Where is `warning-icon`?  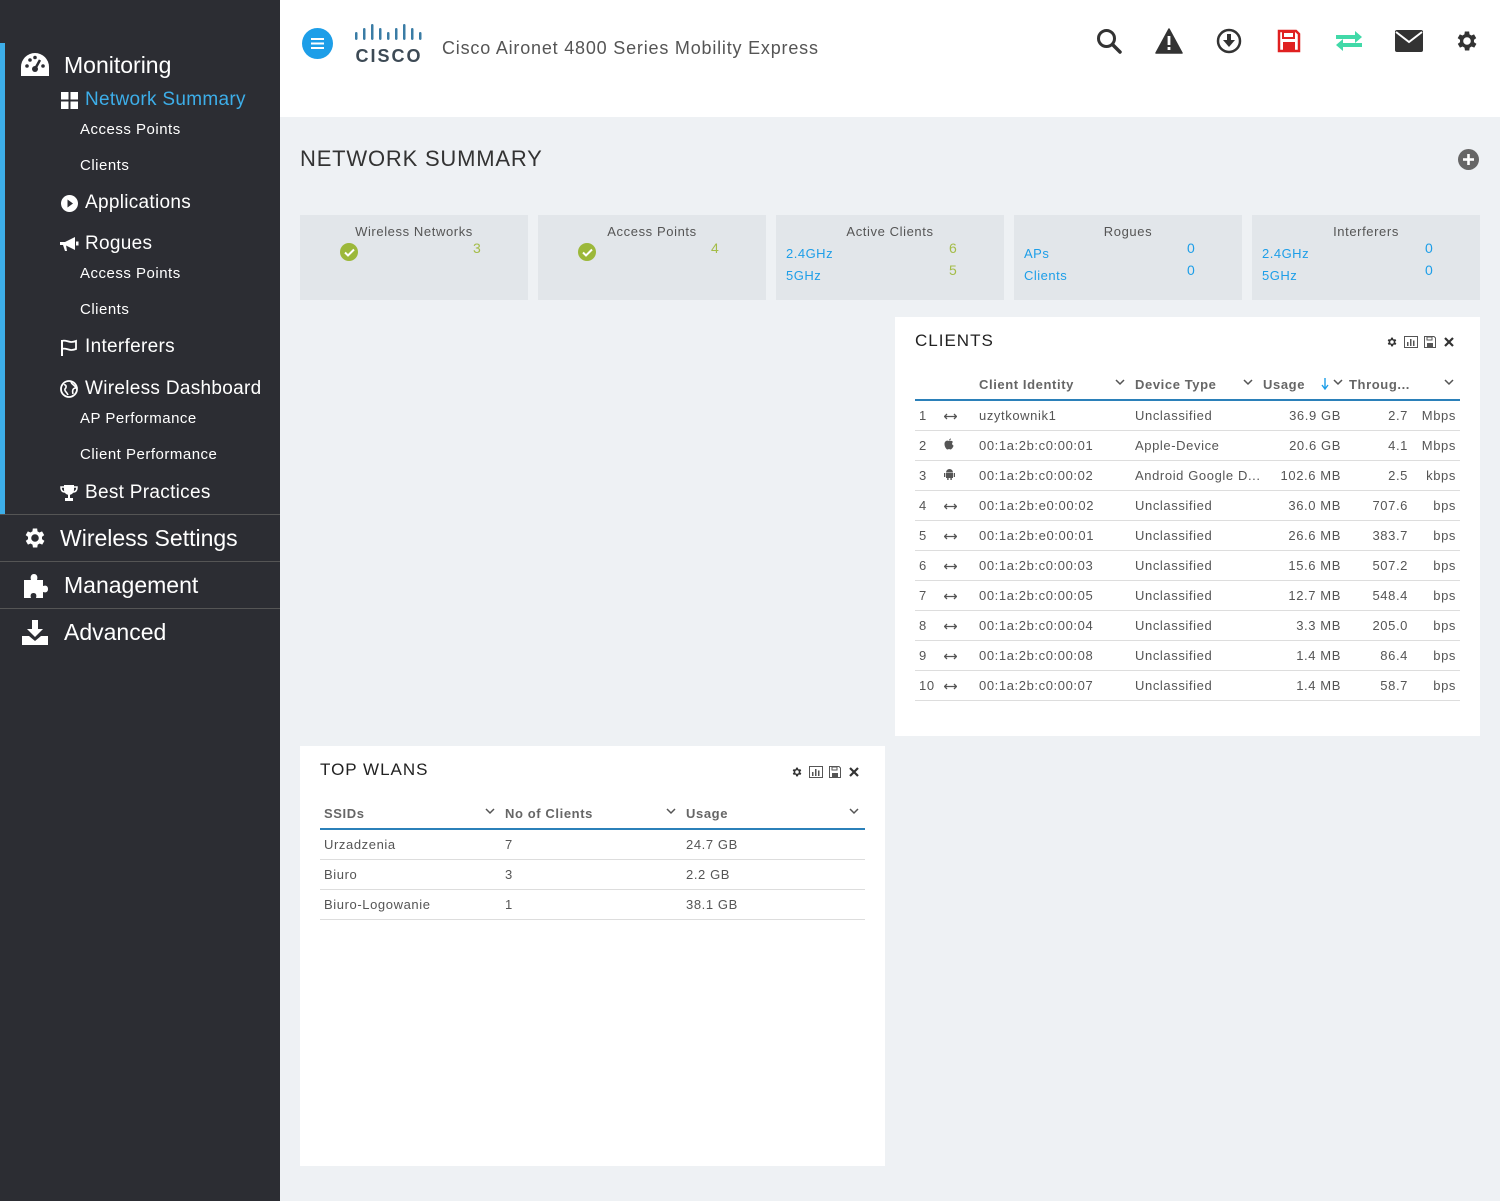
warning-icon is located at coordinates (1169, 41).